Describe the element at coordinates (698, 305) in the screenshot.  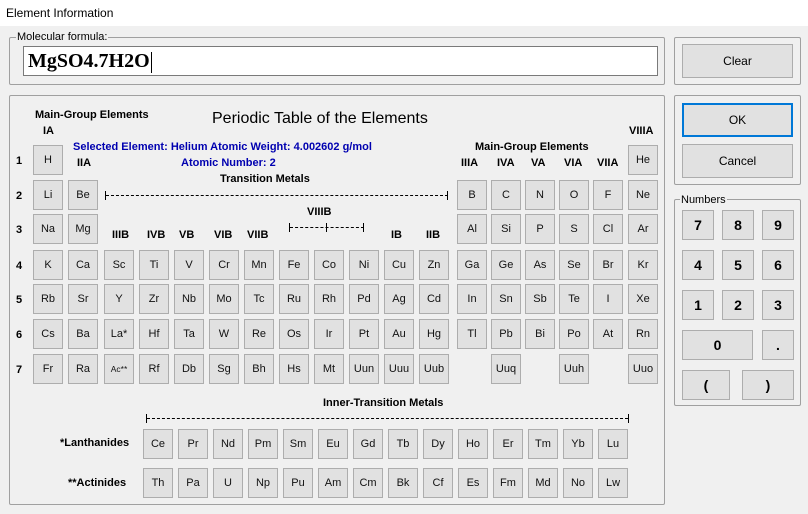
I see `numpad-one-button: 1` at that location.